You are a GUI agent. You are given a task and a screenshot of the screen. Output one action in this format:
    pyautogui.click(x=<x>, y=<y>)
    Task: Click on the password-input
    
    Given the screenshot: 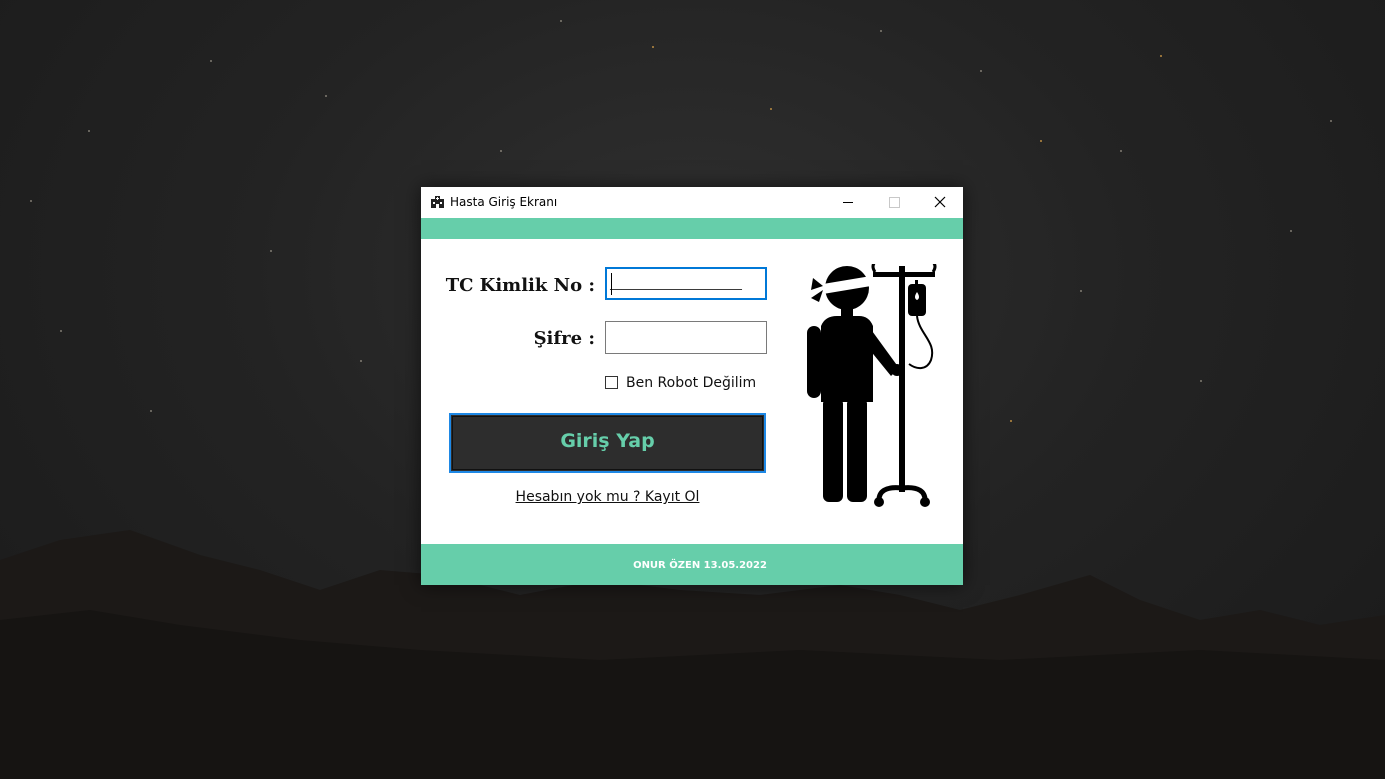 What is the action you would take?
    pyautogui.click(x=686, y=337)
    